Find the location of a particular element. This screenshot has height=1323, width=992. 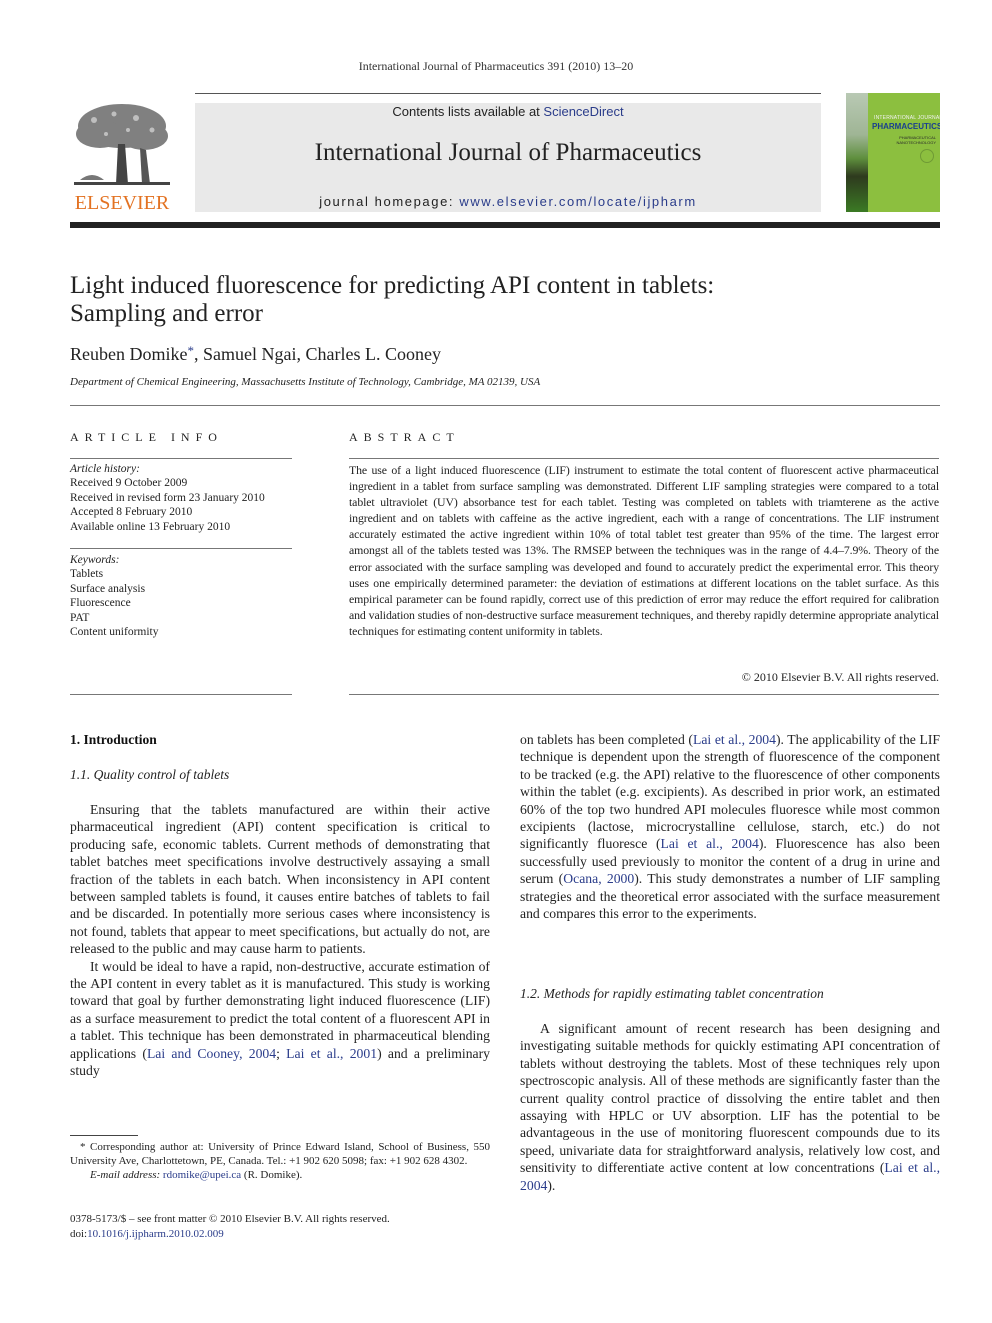

subsection-heading-quality-control: 1.1. Quality control of tablets is located at coordinates (150, 774).